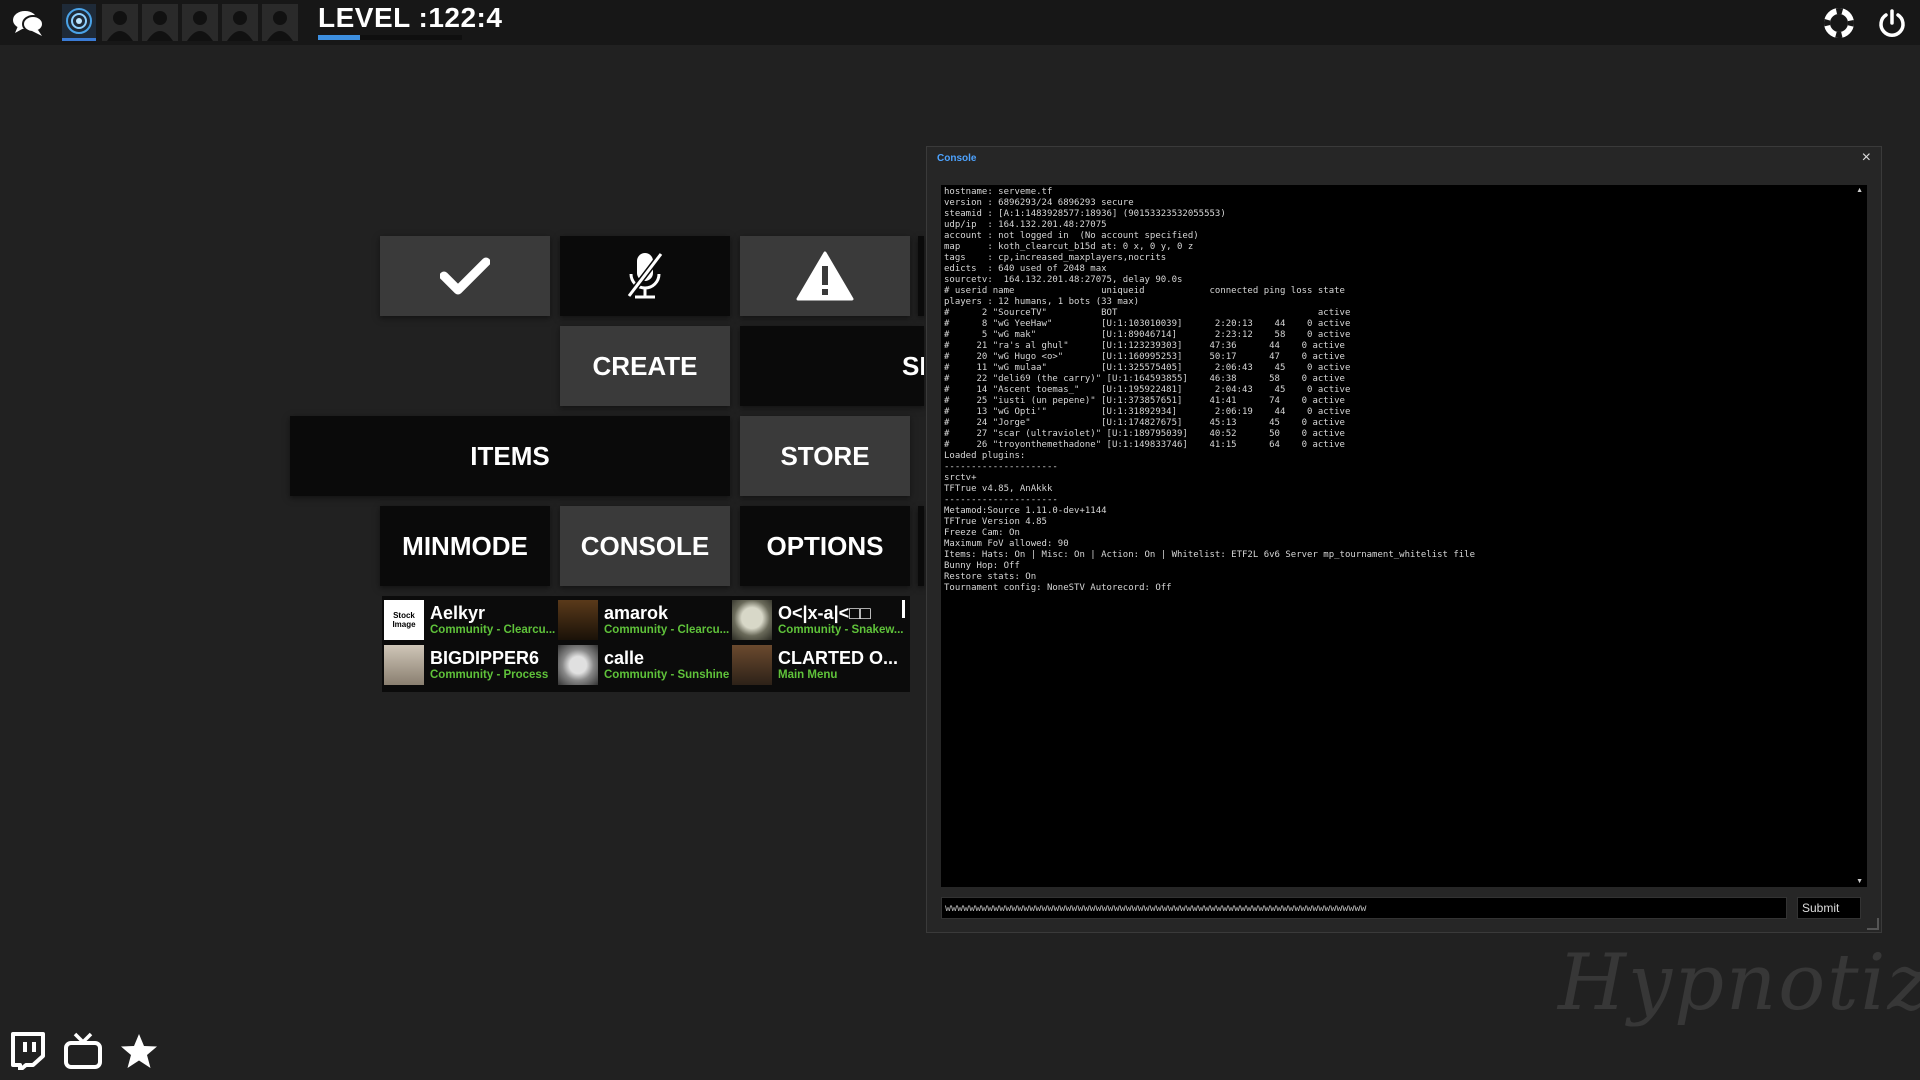 The height and width of the screenshot is (1080, 1920). I want to click on console-button: CONSOLE, so click(645, 546).